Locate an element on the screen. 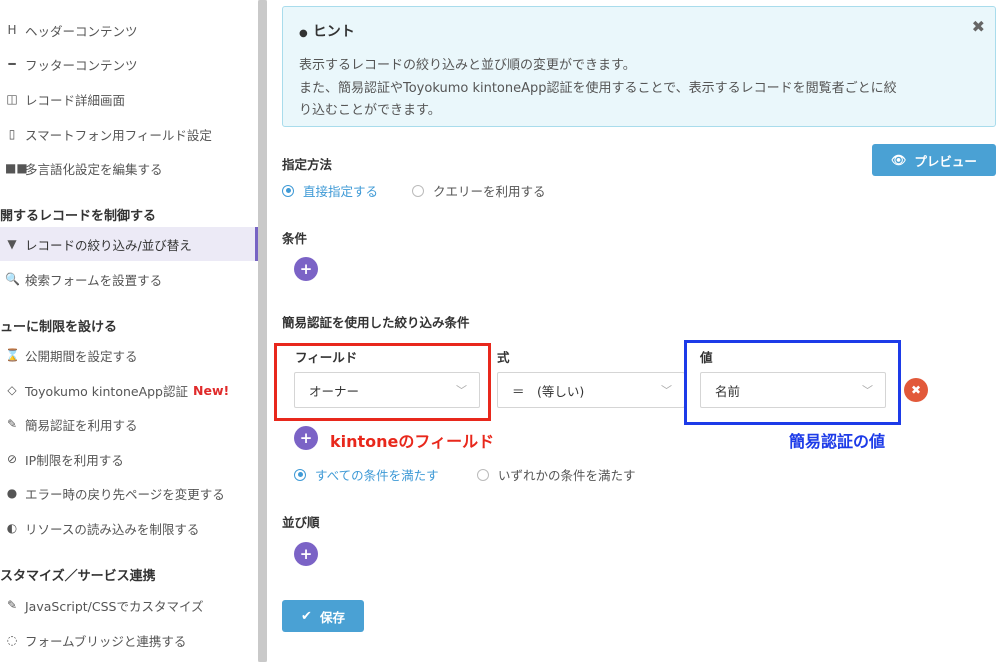 The height and width of the screenshot is (662, 1006). sidebar-item-label: フッターコンテンツ is located at coordinates (81, 65).